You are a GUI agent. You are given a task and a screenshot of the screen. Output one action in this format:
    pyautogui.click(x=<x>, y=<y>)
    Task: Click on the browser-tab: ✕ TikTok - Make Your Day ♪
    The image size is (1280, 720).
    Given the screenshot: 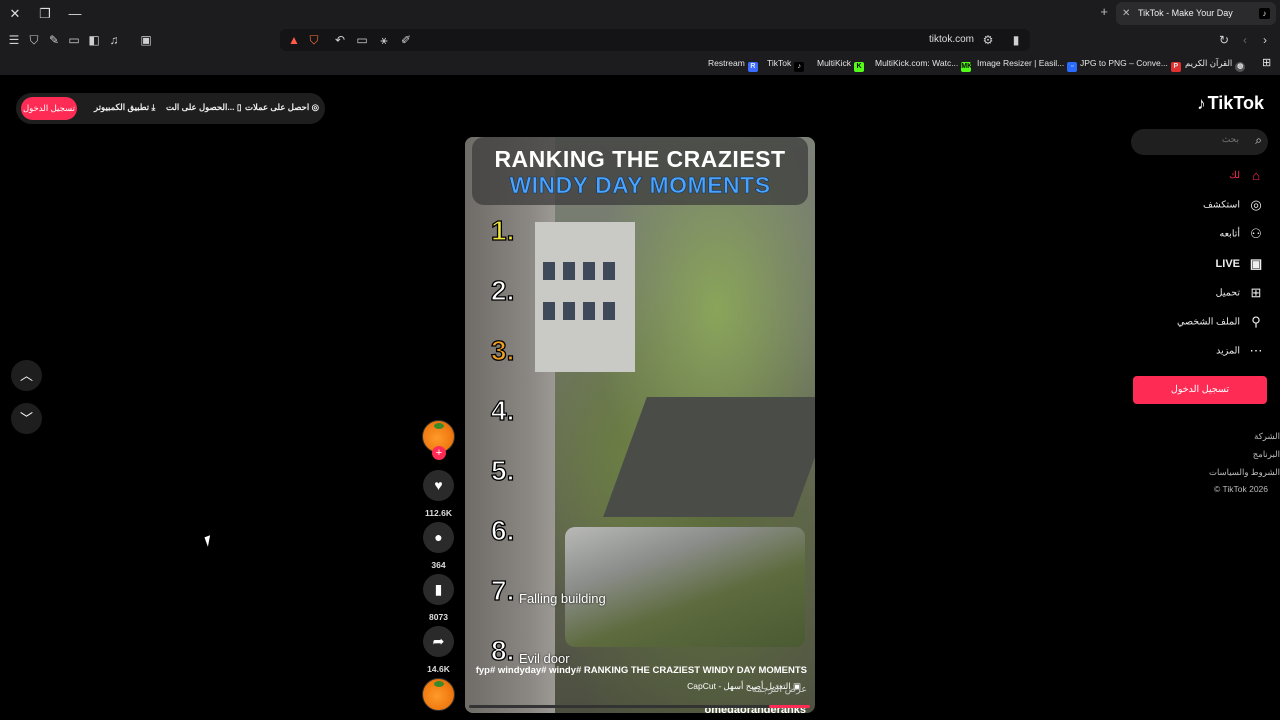 What is the action you would take?
    pyautogui.click(x=1196, y=13)
    